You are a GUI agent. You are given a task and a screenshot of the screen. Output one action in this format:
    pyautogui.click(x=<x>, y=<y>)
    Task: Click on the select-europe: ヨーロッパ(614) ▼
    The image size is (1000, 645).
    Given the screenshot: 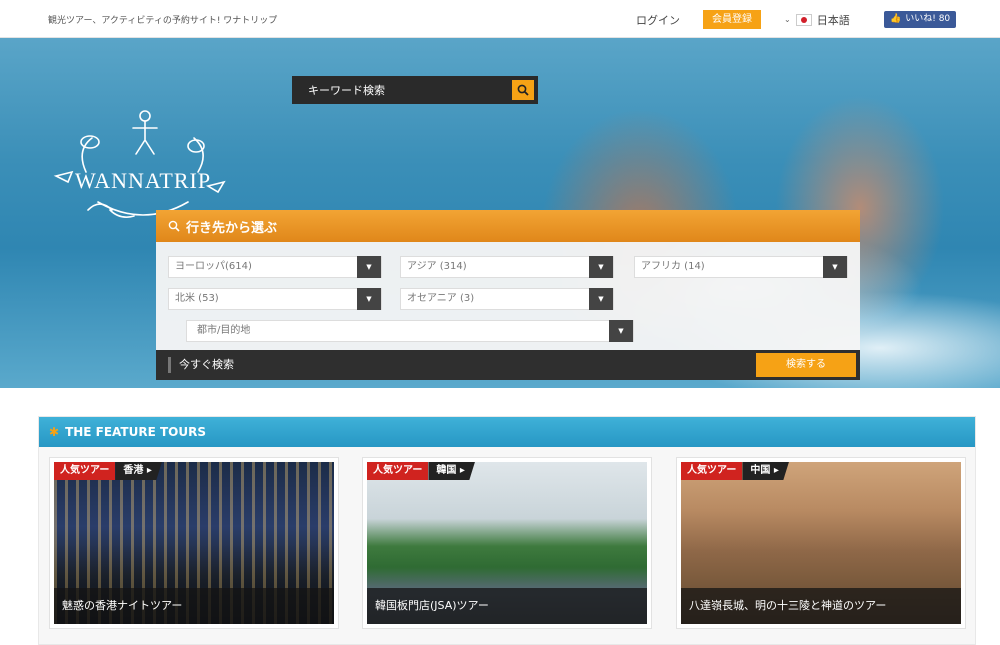 What is the action you would take?
    pyautogui.click(x=275, y=267)
    